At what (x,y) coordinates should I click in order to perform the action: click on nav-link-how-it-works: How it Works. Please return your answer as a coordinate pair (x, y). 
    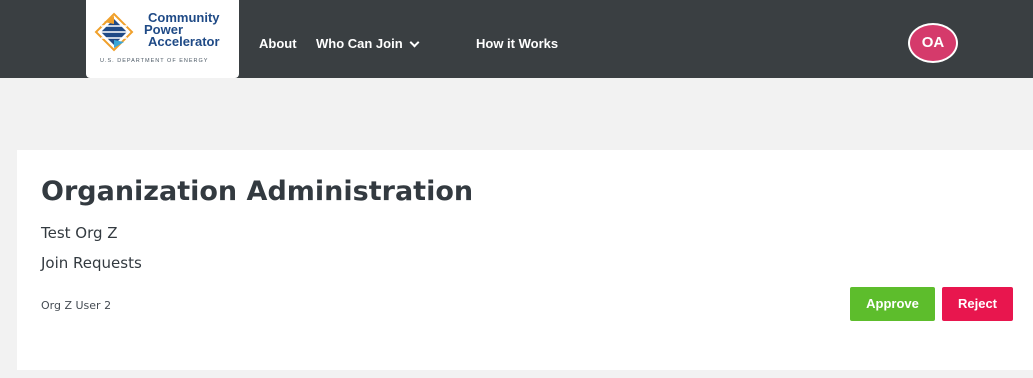
    Looking at the image, I should click on (517, 43).